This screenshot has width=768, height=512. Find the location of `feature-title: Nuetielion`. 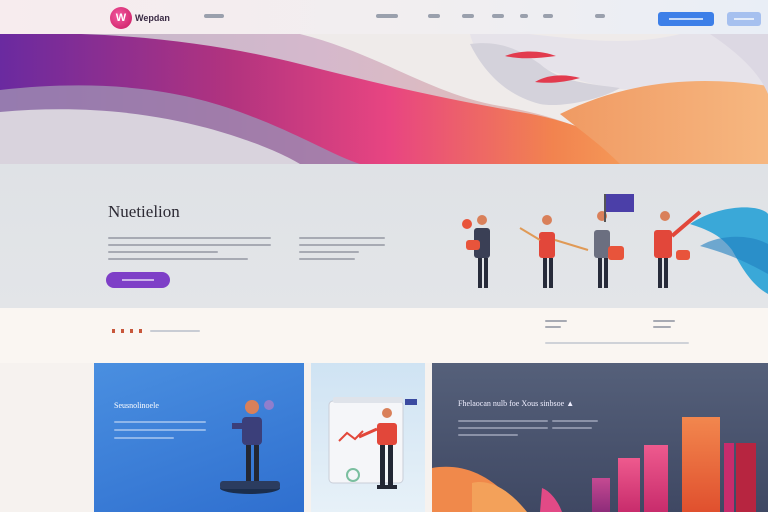

feature-title: Nuetielion is located at coordinates (144, 211).